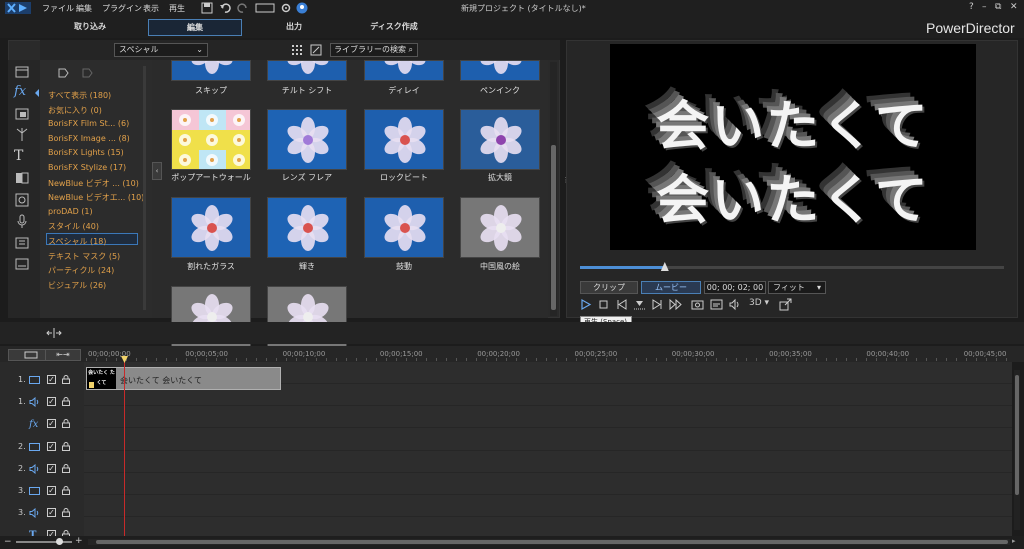 The image size is (1024, 549). Describe the element at coordinates (88, 123) in the screenshot. I see `category-item: BorisFX Film St... (6)` at that location.